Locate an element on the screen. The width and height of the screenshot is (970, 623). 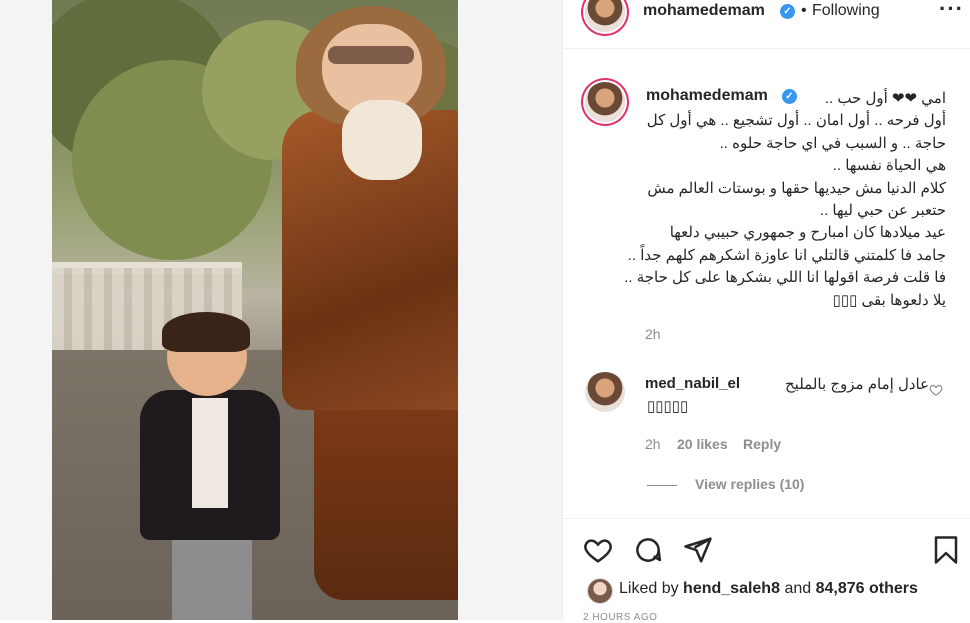
comment-text: عادل إمام مزوج بالمليح is located at coordinates (857, 384).